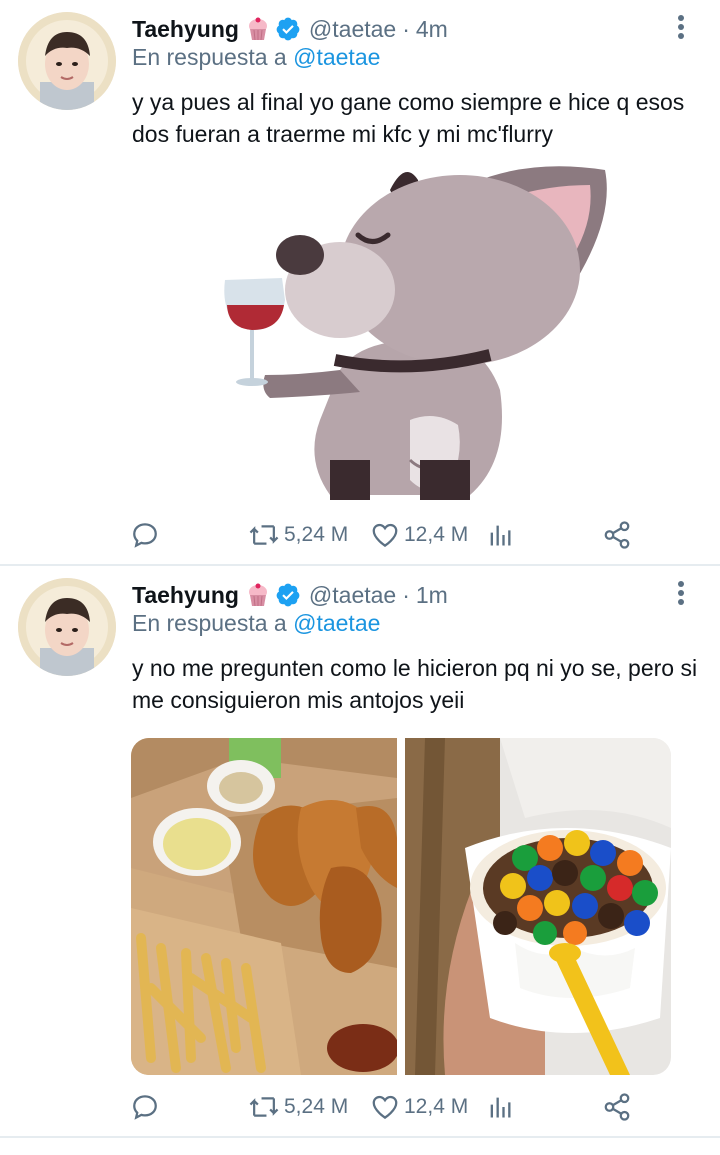 Image resolution: width=720 pixels, height=1155 pixels. I want to click on tweet-header: Taehyung @taetae · 1m, so click(290, 595).